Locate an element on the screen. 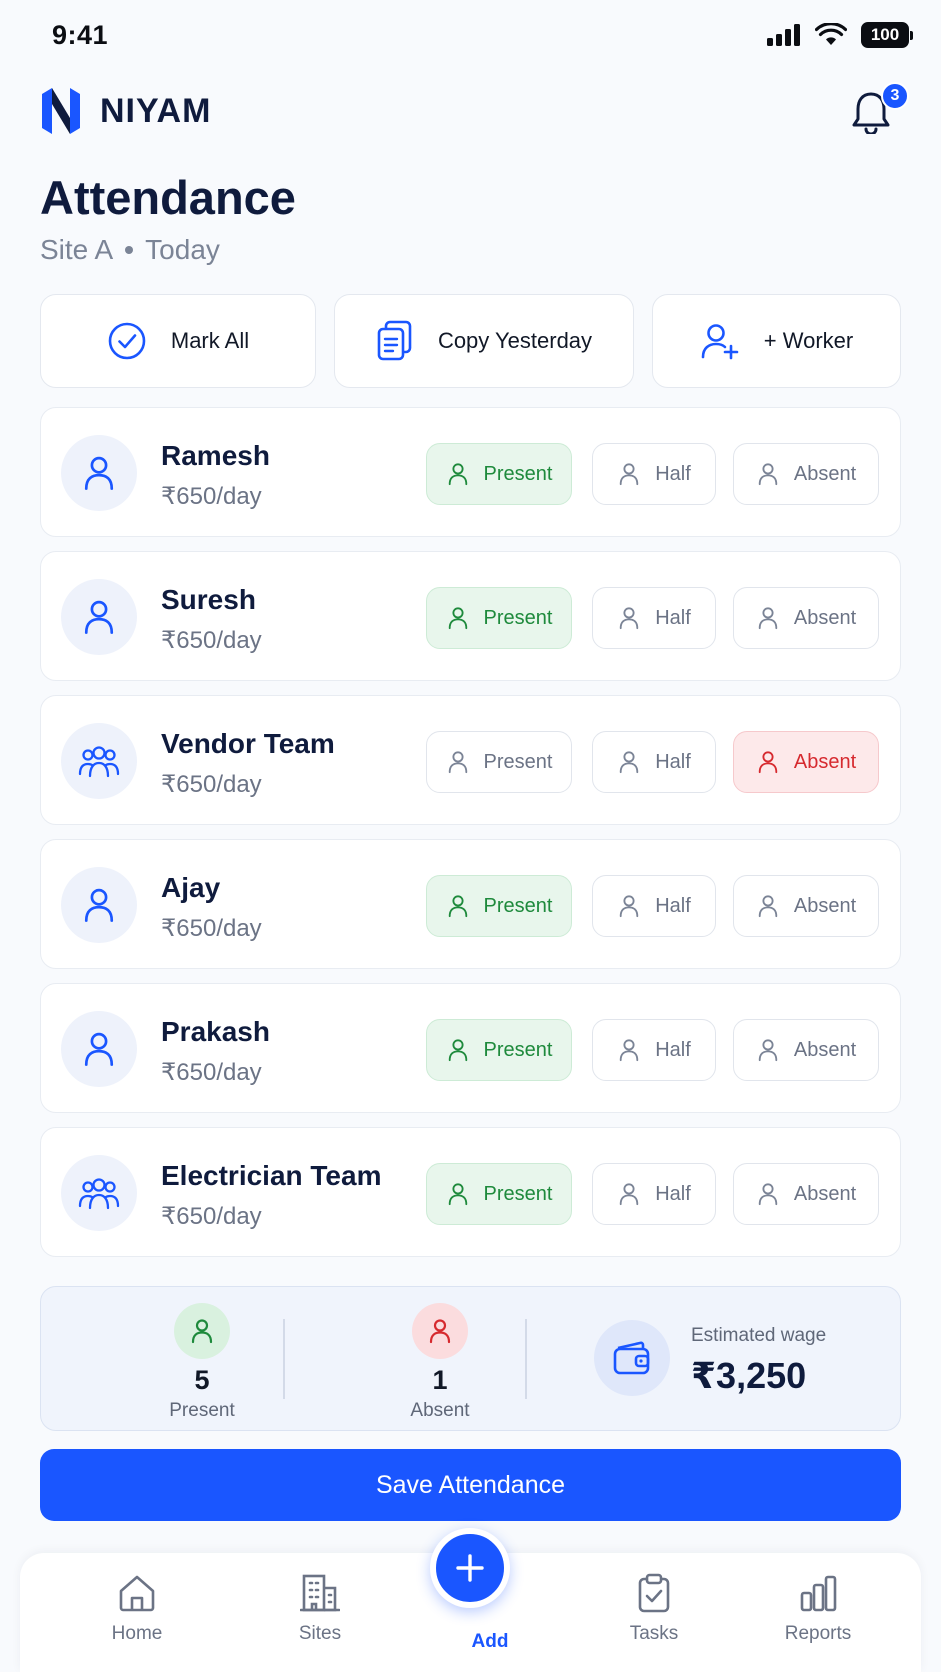 The width and height of the screenshot is (941, 1672). present-person-icon is located at coordinates (202, 1331).